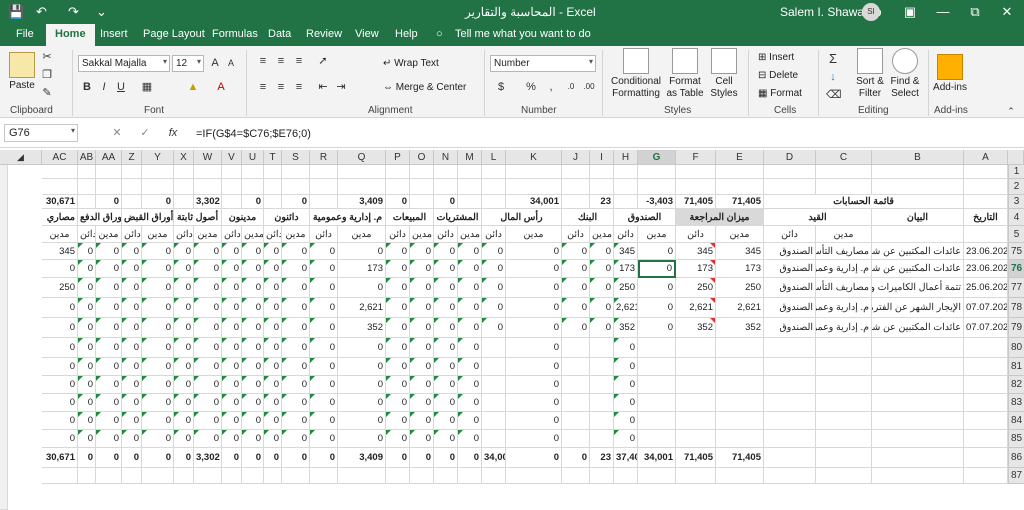 The height and width of the screenshot is (510, 1024). What do you see at coordinates (657, 187) in the screenshot?
I see `cell-G` at bounding box center [657, 187].